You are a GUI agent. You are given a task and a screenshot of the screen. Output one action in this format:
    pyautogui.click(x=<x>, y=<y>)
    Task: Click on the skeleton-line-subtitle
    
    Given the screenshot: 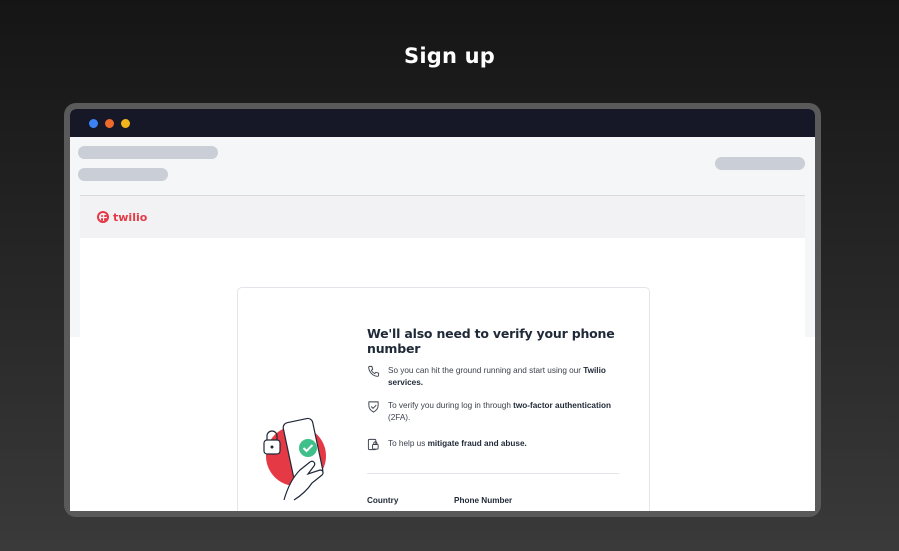 What is the action you would take?
    pyautogui.click(x=123, y=174)
    